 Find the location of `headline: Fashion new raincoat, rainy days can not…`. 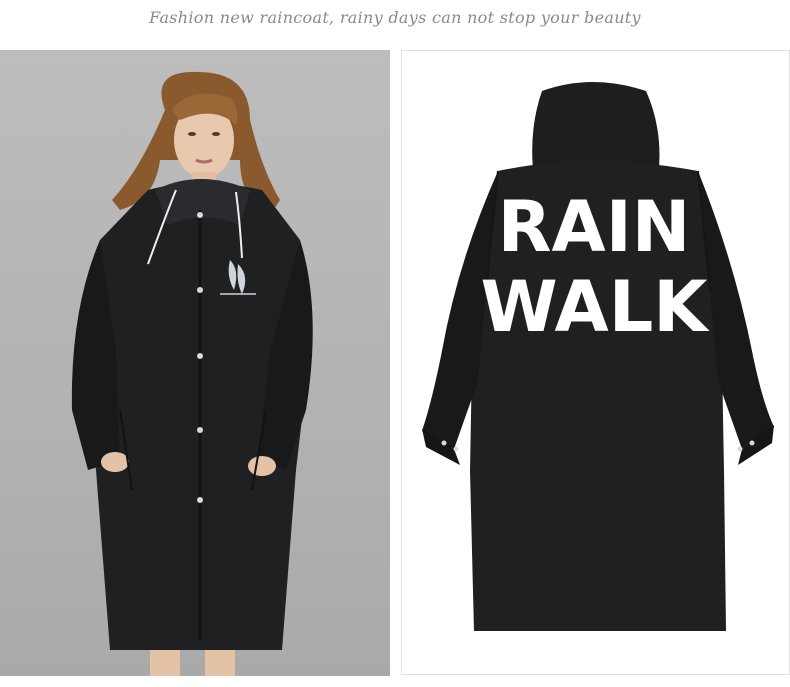

headline: Fashion new raincoat, rainy days can not… is located at coordinates (395, 17).